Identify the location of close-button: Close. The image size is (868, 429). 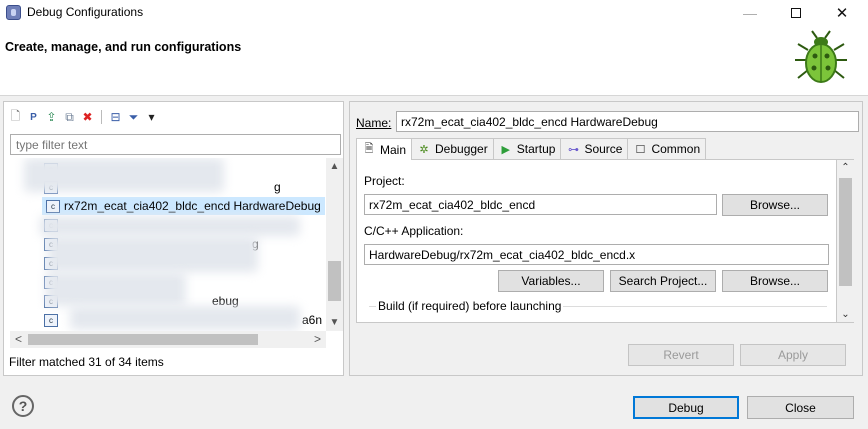
(800, 407).